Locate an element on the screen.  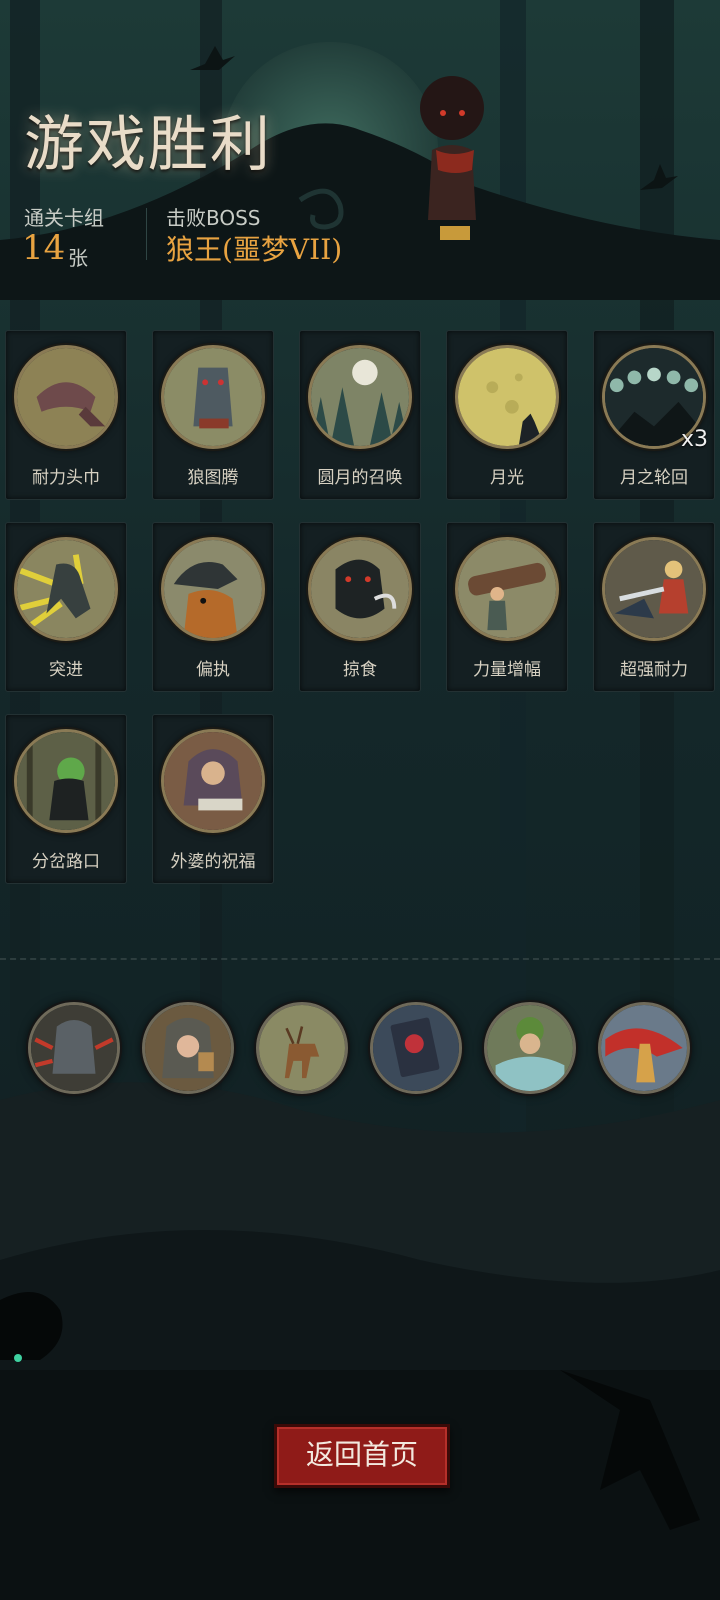
card-power-boost: 力量增幅 is located at coordinates (507, 607).